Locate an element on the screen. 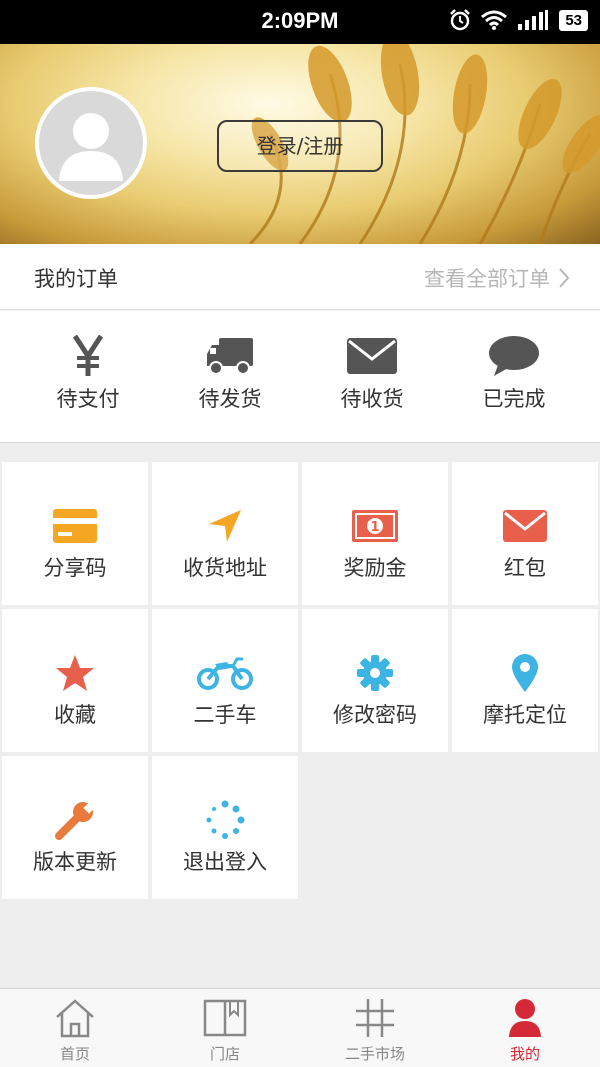  alarm-icon is located at coordinates (460, 20).